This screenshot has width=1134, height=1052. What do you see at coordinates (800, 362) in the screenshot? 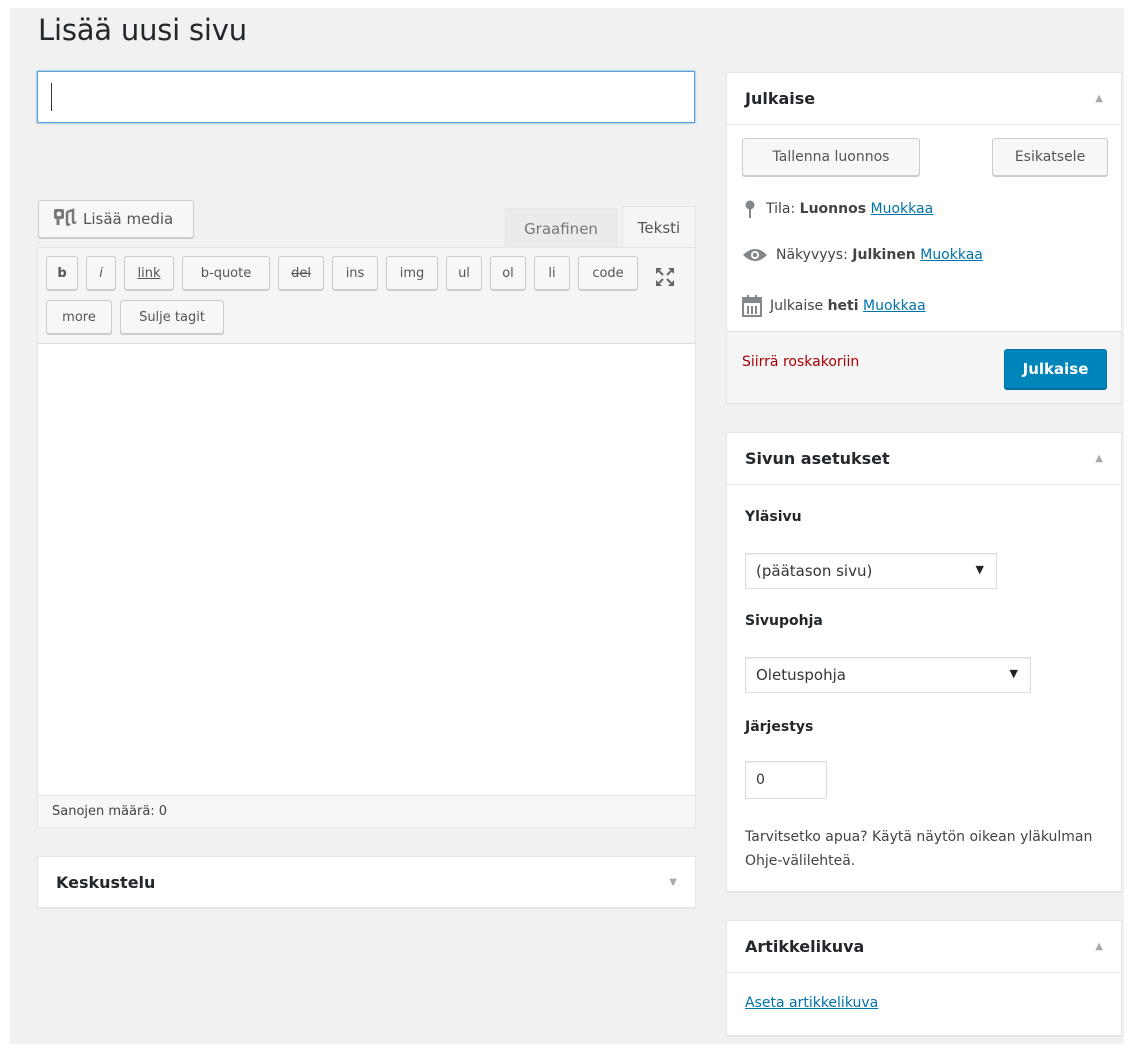
I see `trash-link: Siirrä roskakoriin` at bounding box center [800, 362].